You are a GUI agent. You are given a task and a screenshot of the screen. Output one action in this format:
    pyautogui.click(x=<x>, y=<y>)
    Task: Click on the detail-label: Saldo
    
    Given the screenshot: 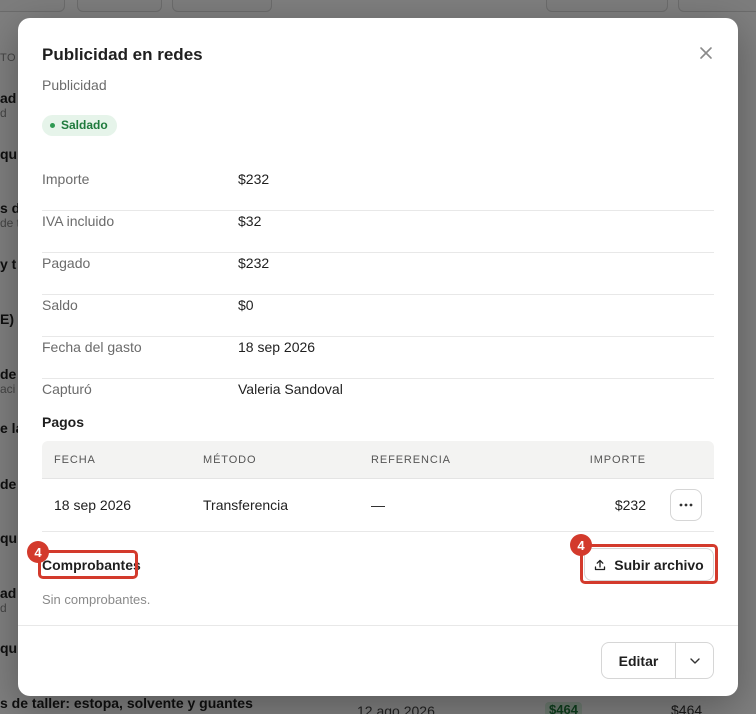 What is the action you would take?
    pyautogui.click(x=60, y=305)
    